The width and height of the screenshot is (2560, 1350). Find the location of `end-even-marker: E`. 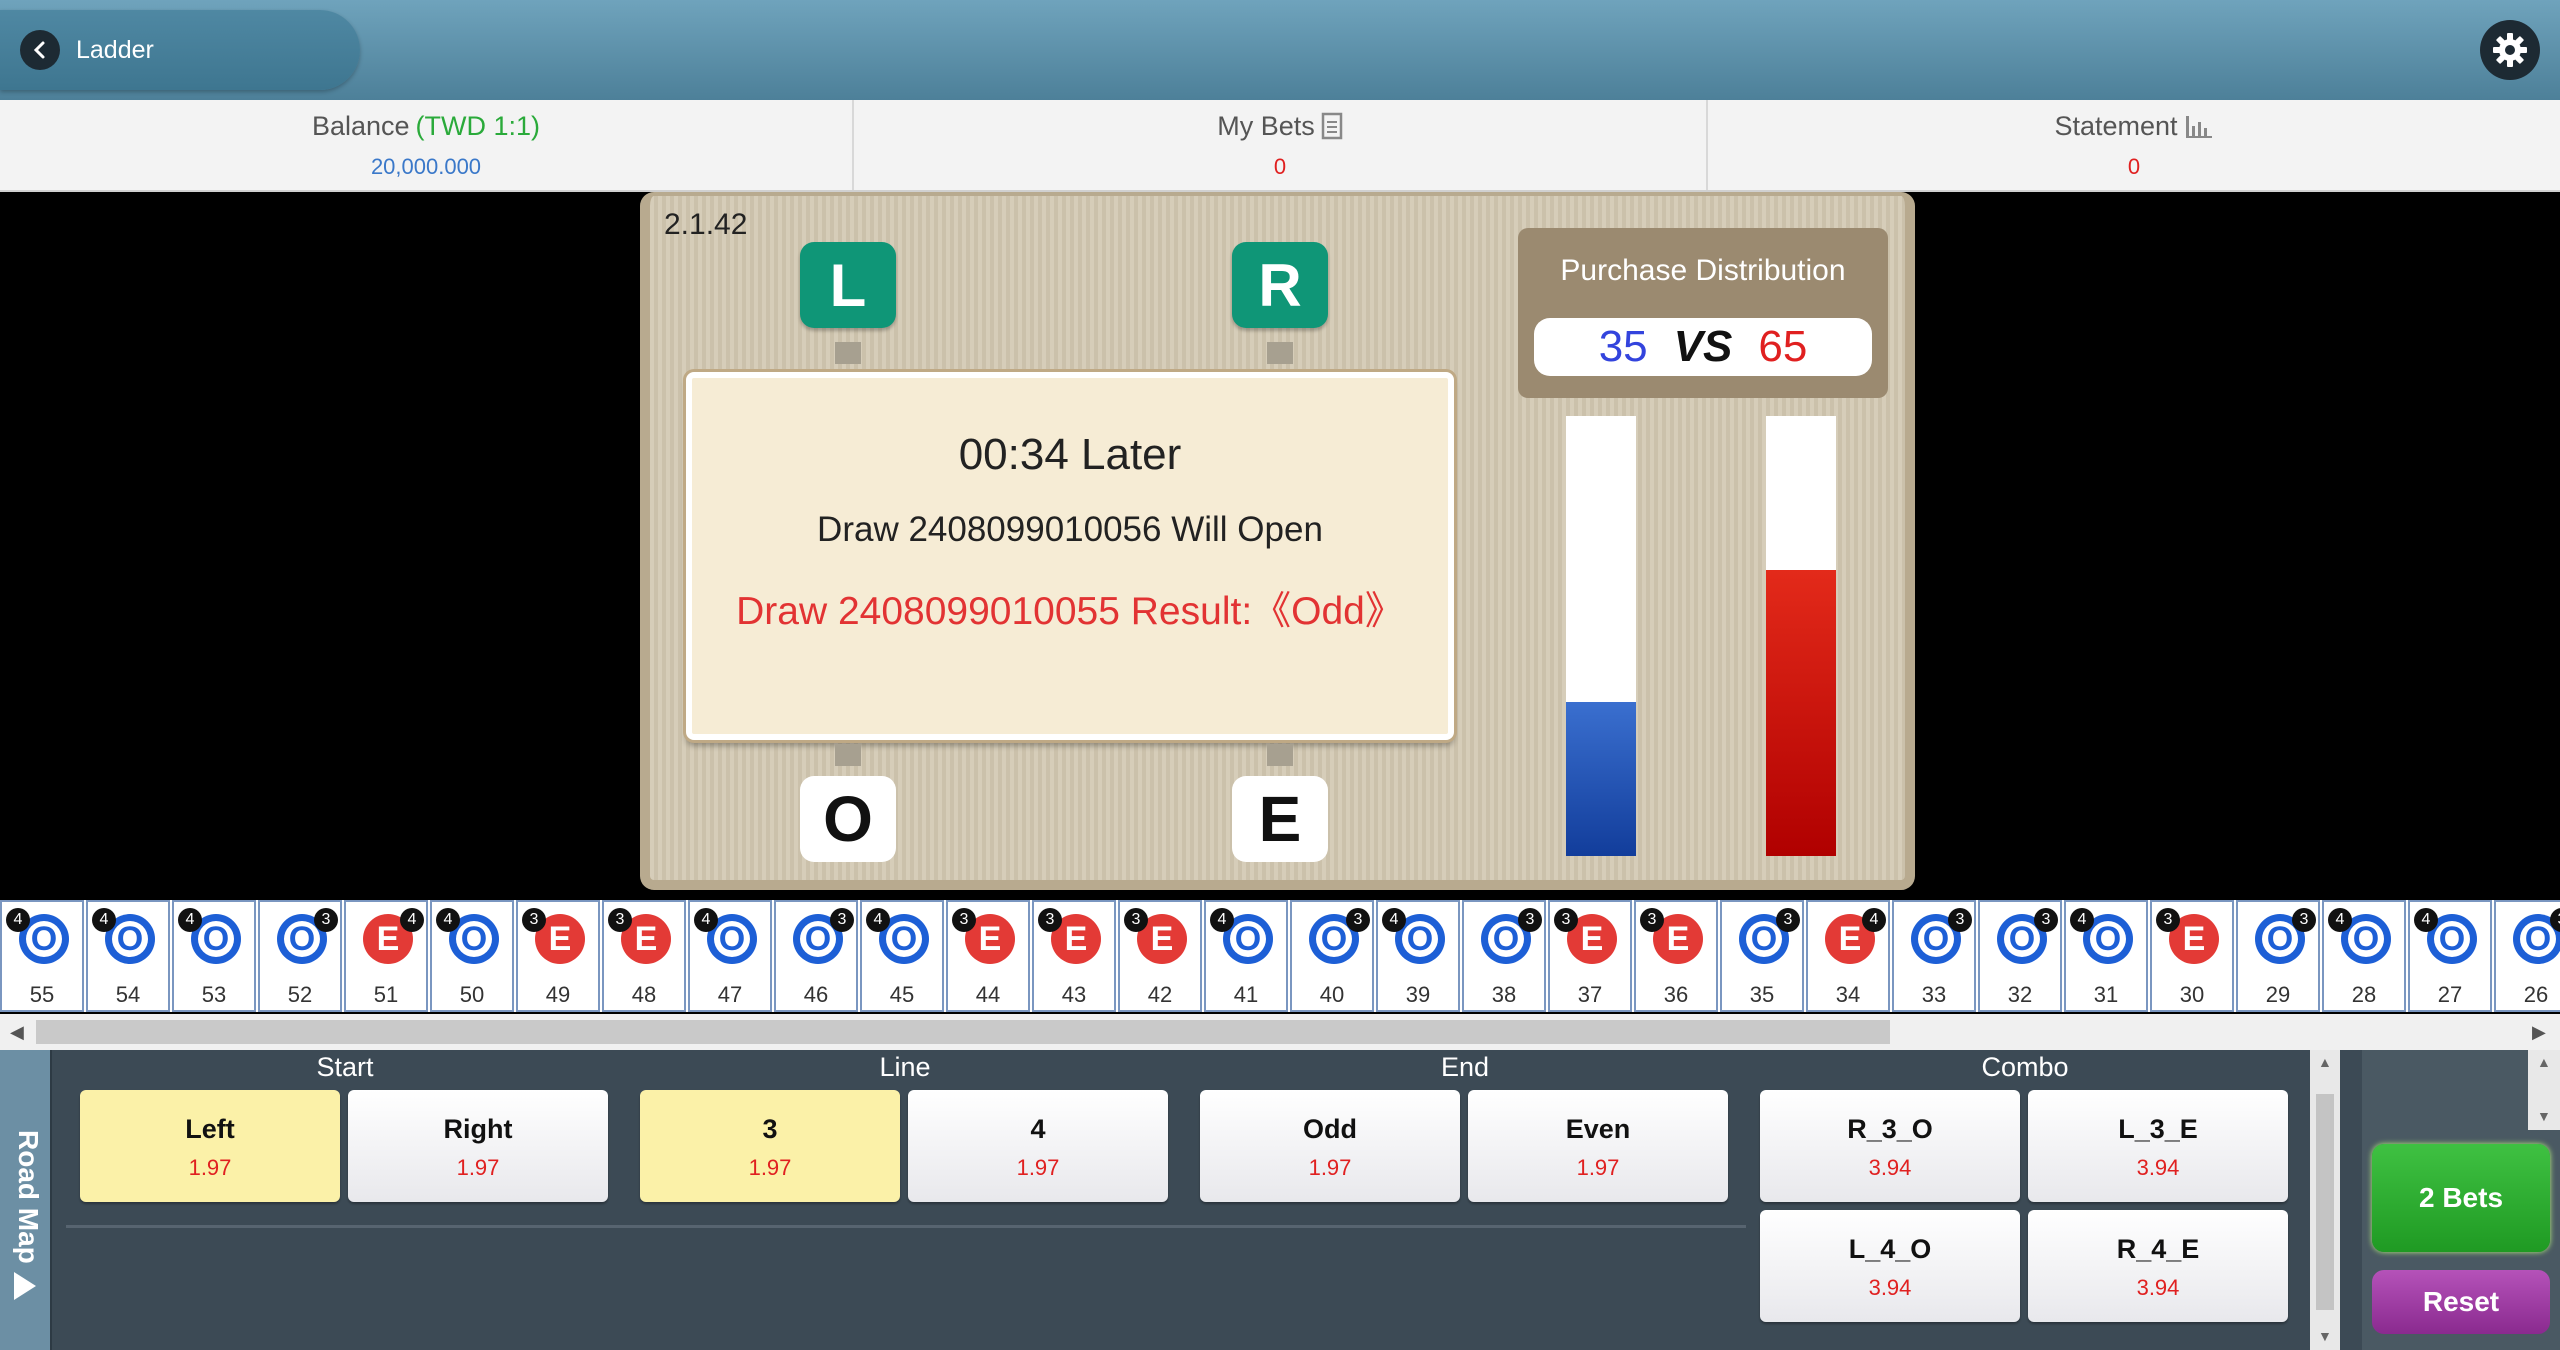

end-even-marker: E is located at coordinates (1280, 819).